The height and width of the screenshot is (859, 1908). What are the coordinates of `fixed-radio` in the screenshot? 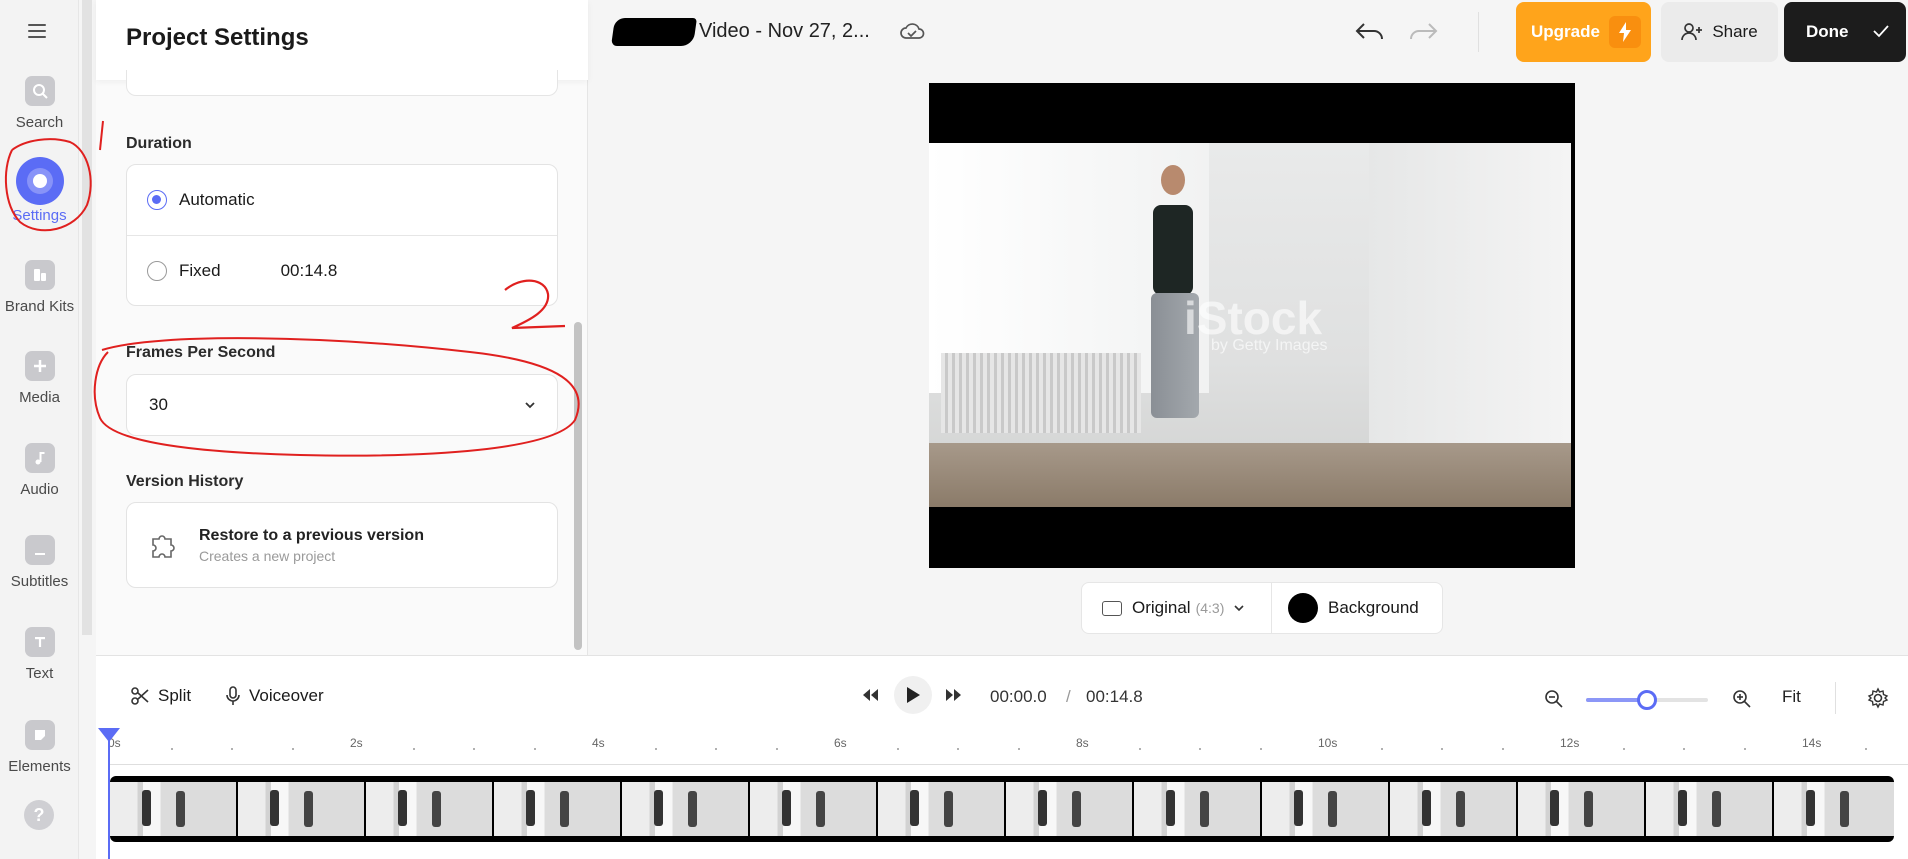 It's located at (157, 270).